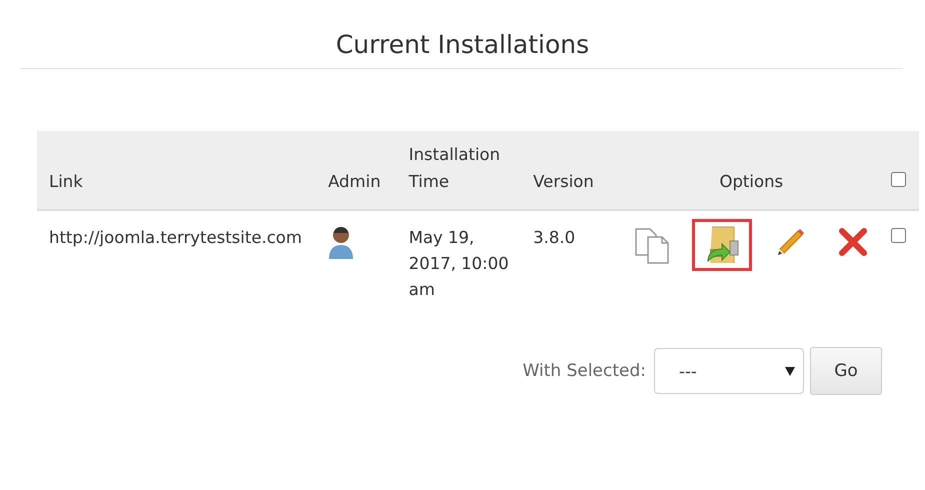 The width and height of the screenshot is (925, 490). I want to click on column-header: Options, so click(751, 181).